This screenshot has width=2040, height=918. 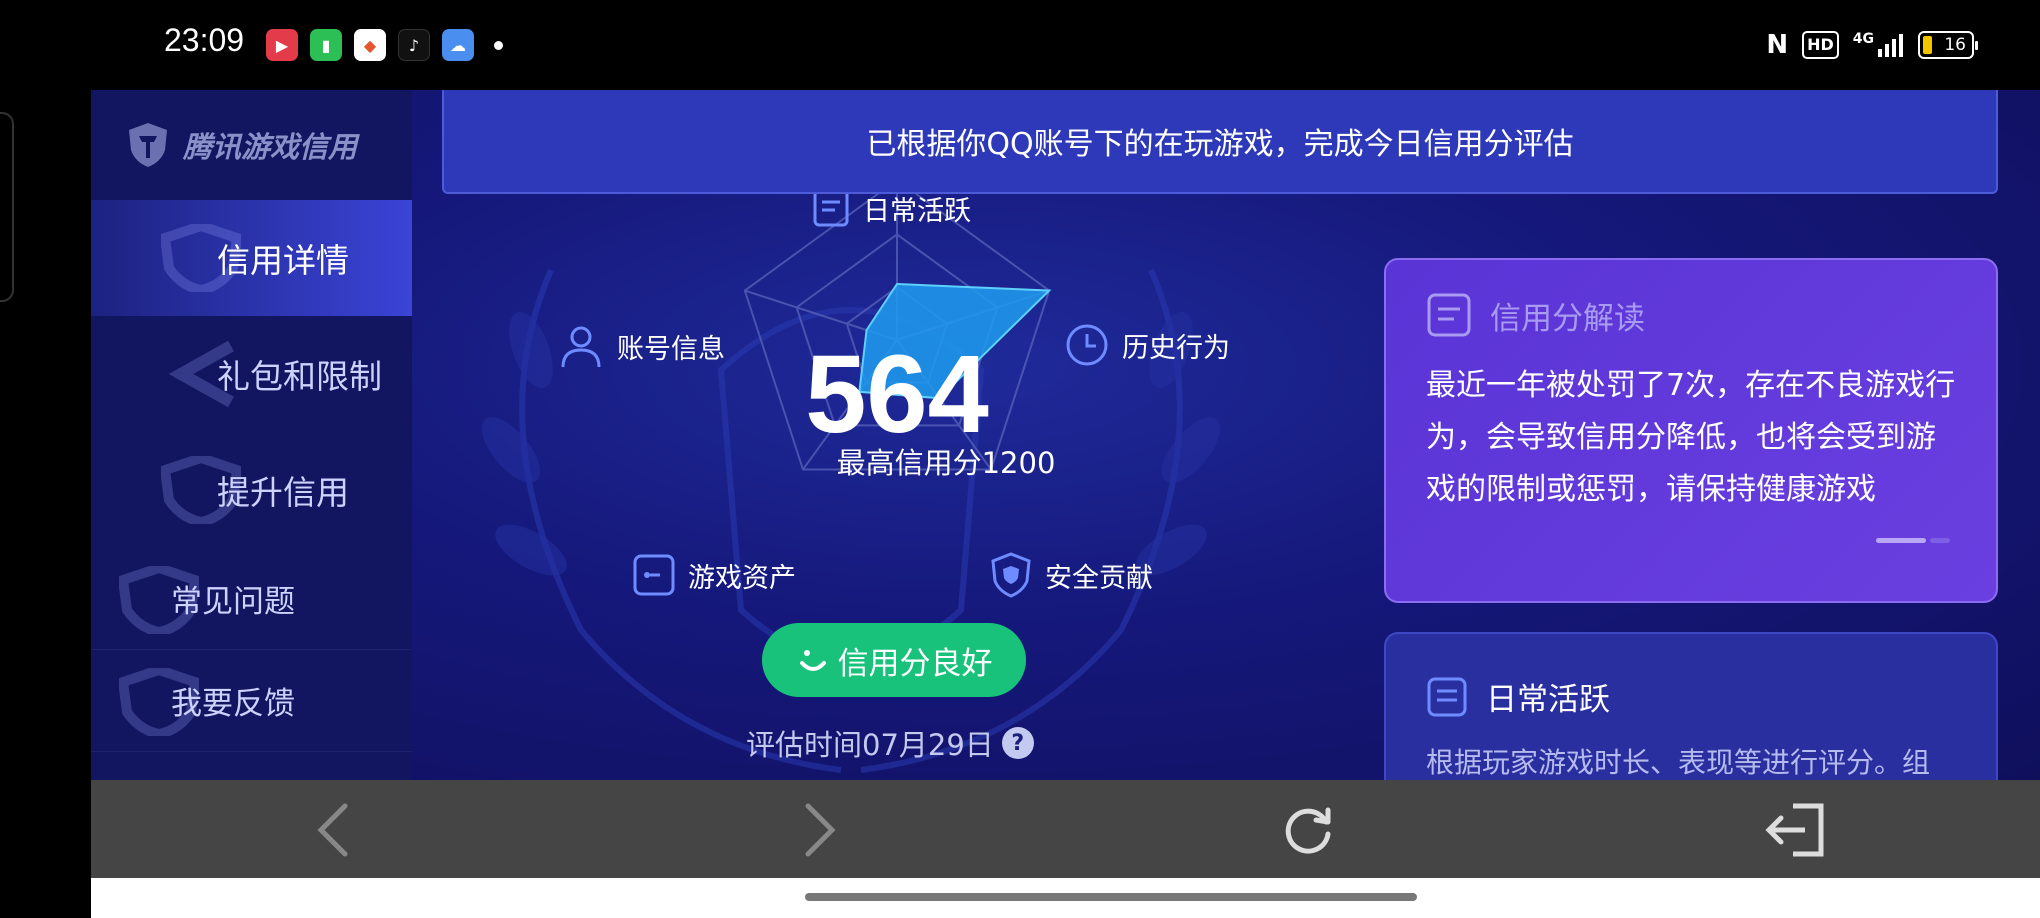 I want to click on tiktok-icon: ♪, so click(x=414, y=45).